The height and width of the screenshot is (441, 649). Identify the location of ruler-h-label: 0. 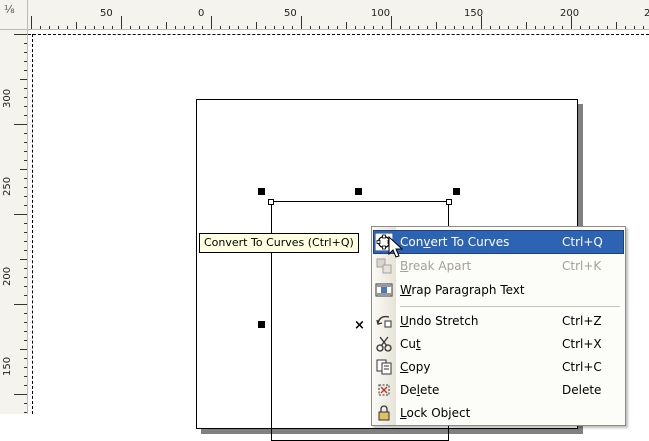
(201, 13).